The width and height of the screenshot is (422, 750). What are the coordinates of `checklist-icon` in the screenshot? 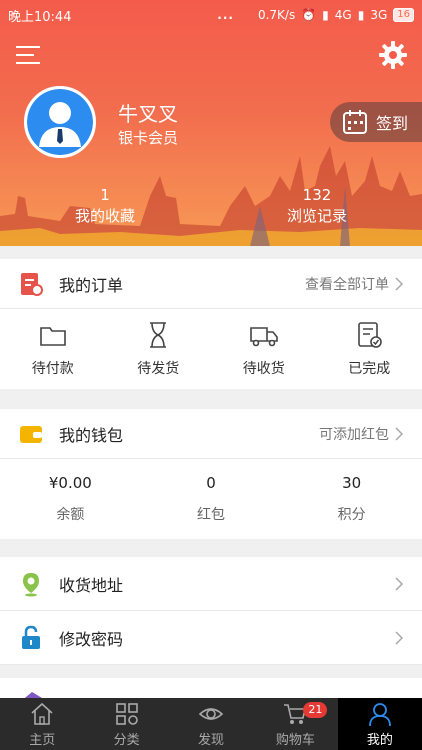 It's located at (370, 335).